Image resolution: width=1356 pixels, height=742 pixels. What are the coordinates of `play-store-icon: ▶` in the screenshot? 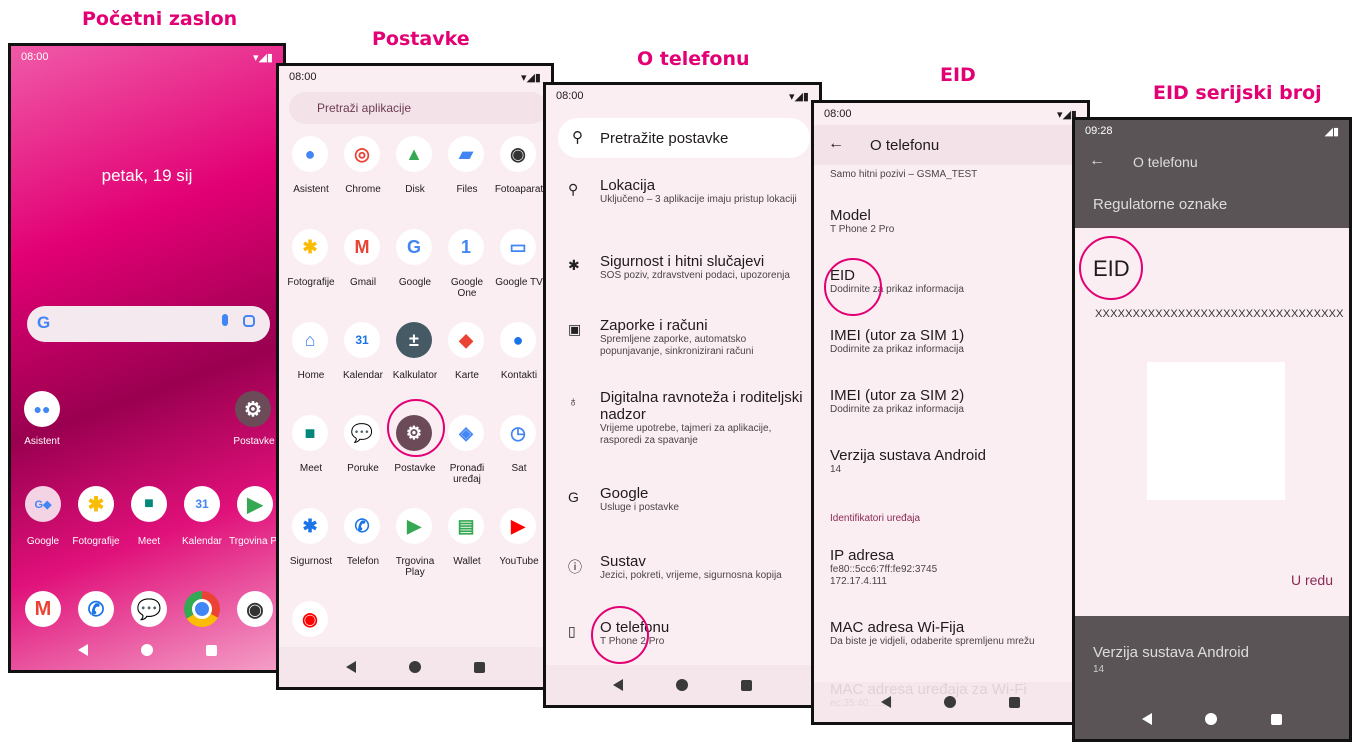 It's located at (255, 504).